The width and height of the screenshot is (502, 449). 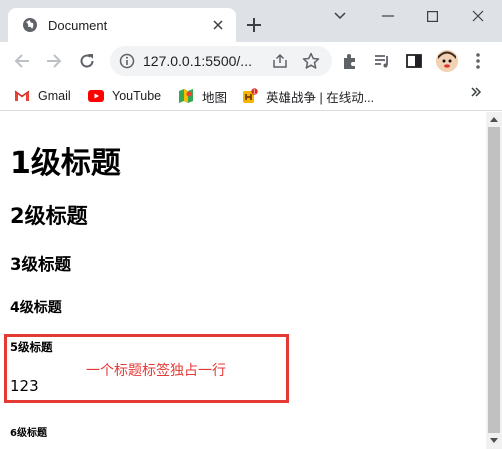 I want to click on close-window-icon, so click(x=478, y=16).